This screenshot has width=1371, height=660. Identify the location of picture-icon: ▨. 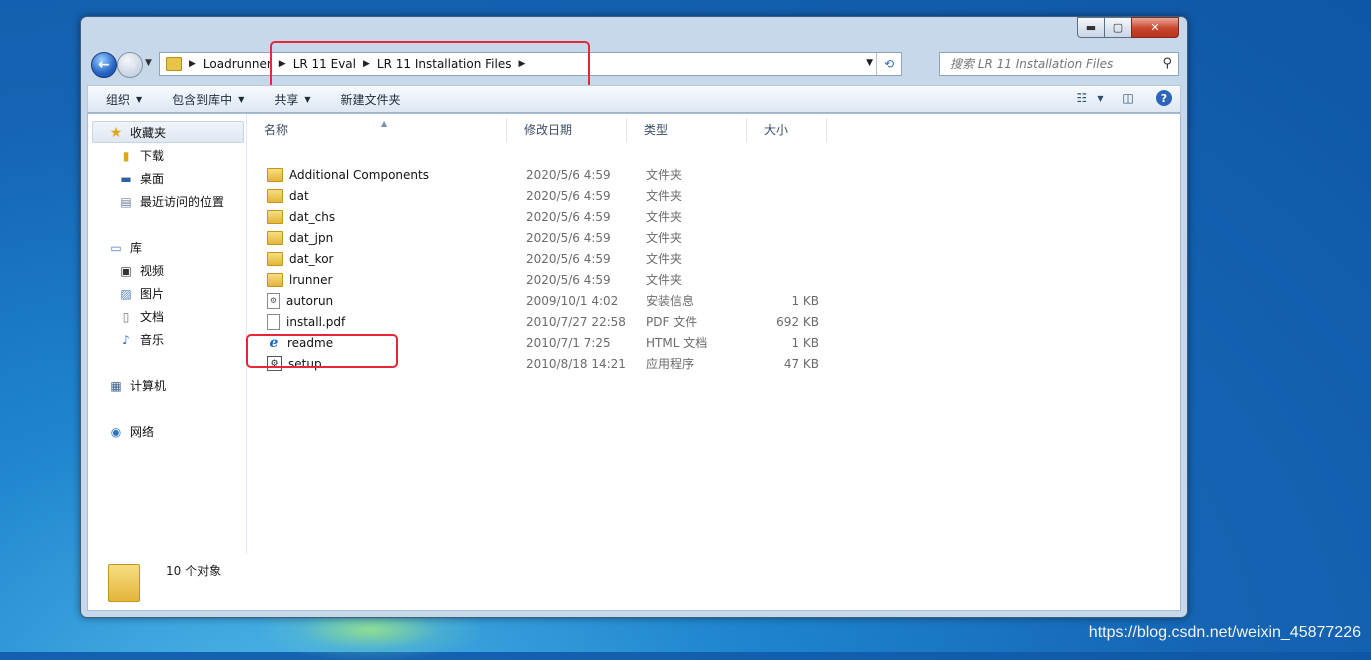
(126, 293).